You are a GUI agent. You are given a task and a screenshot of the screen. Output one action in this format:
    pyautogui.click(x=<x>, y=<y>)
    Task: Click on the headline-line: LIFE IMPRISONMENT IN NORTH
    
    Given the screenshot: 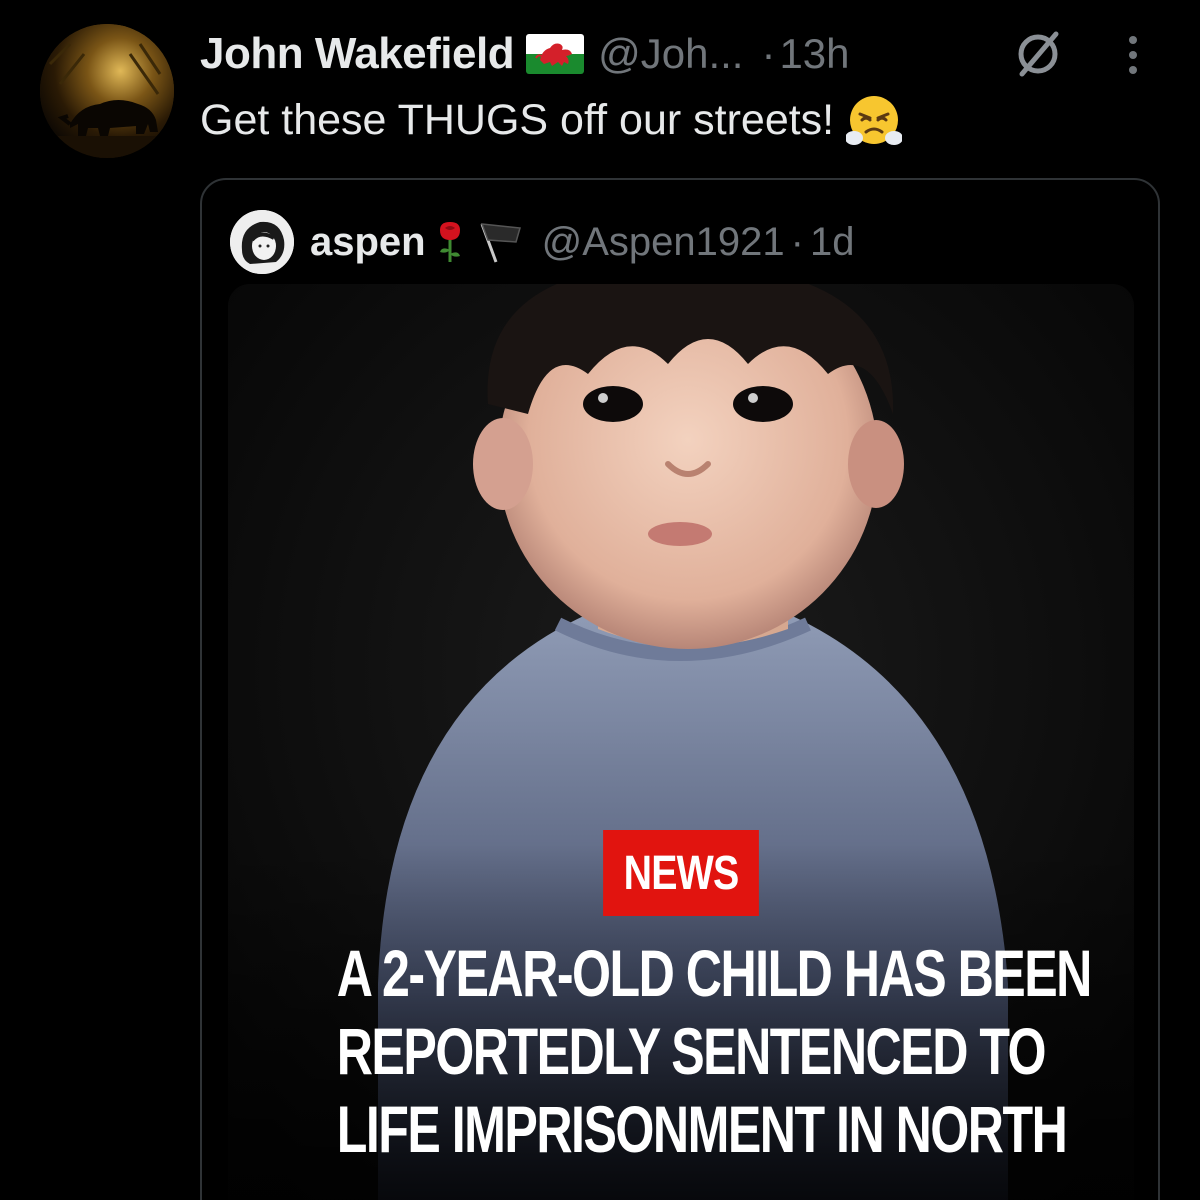 What is the action you would take?
    pyautogui.click(x=702, y=1129)
    